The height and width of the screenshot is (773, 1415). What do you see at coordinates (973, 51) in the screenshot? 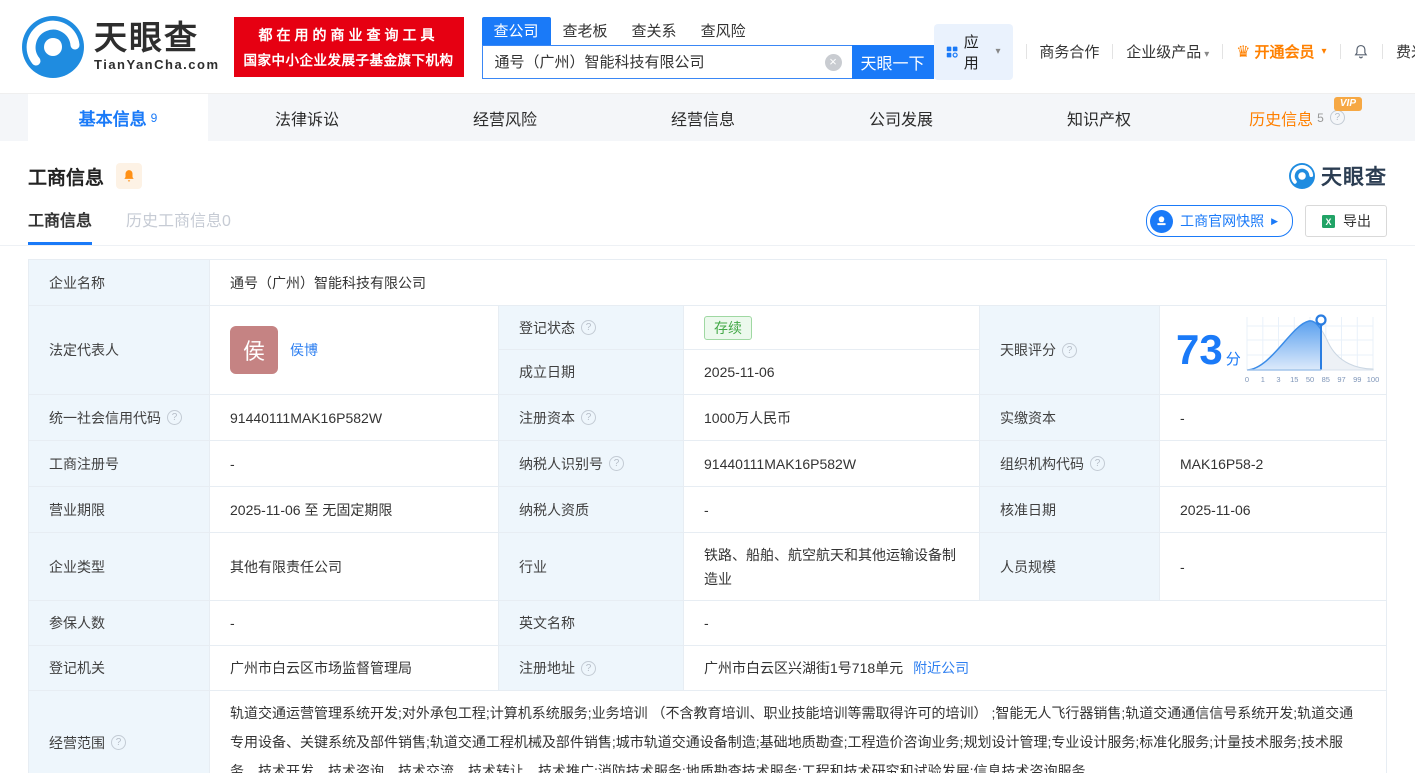
I see `apps-menu: 应用 ▾` at bounding box center [973, 51].